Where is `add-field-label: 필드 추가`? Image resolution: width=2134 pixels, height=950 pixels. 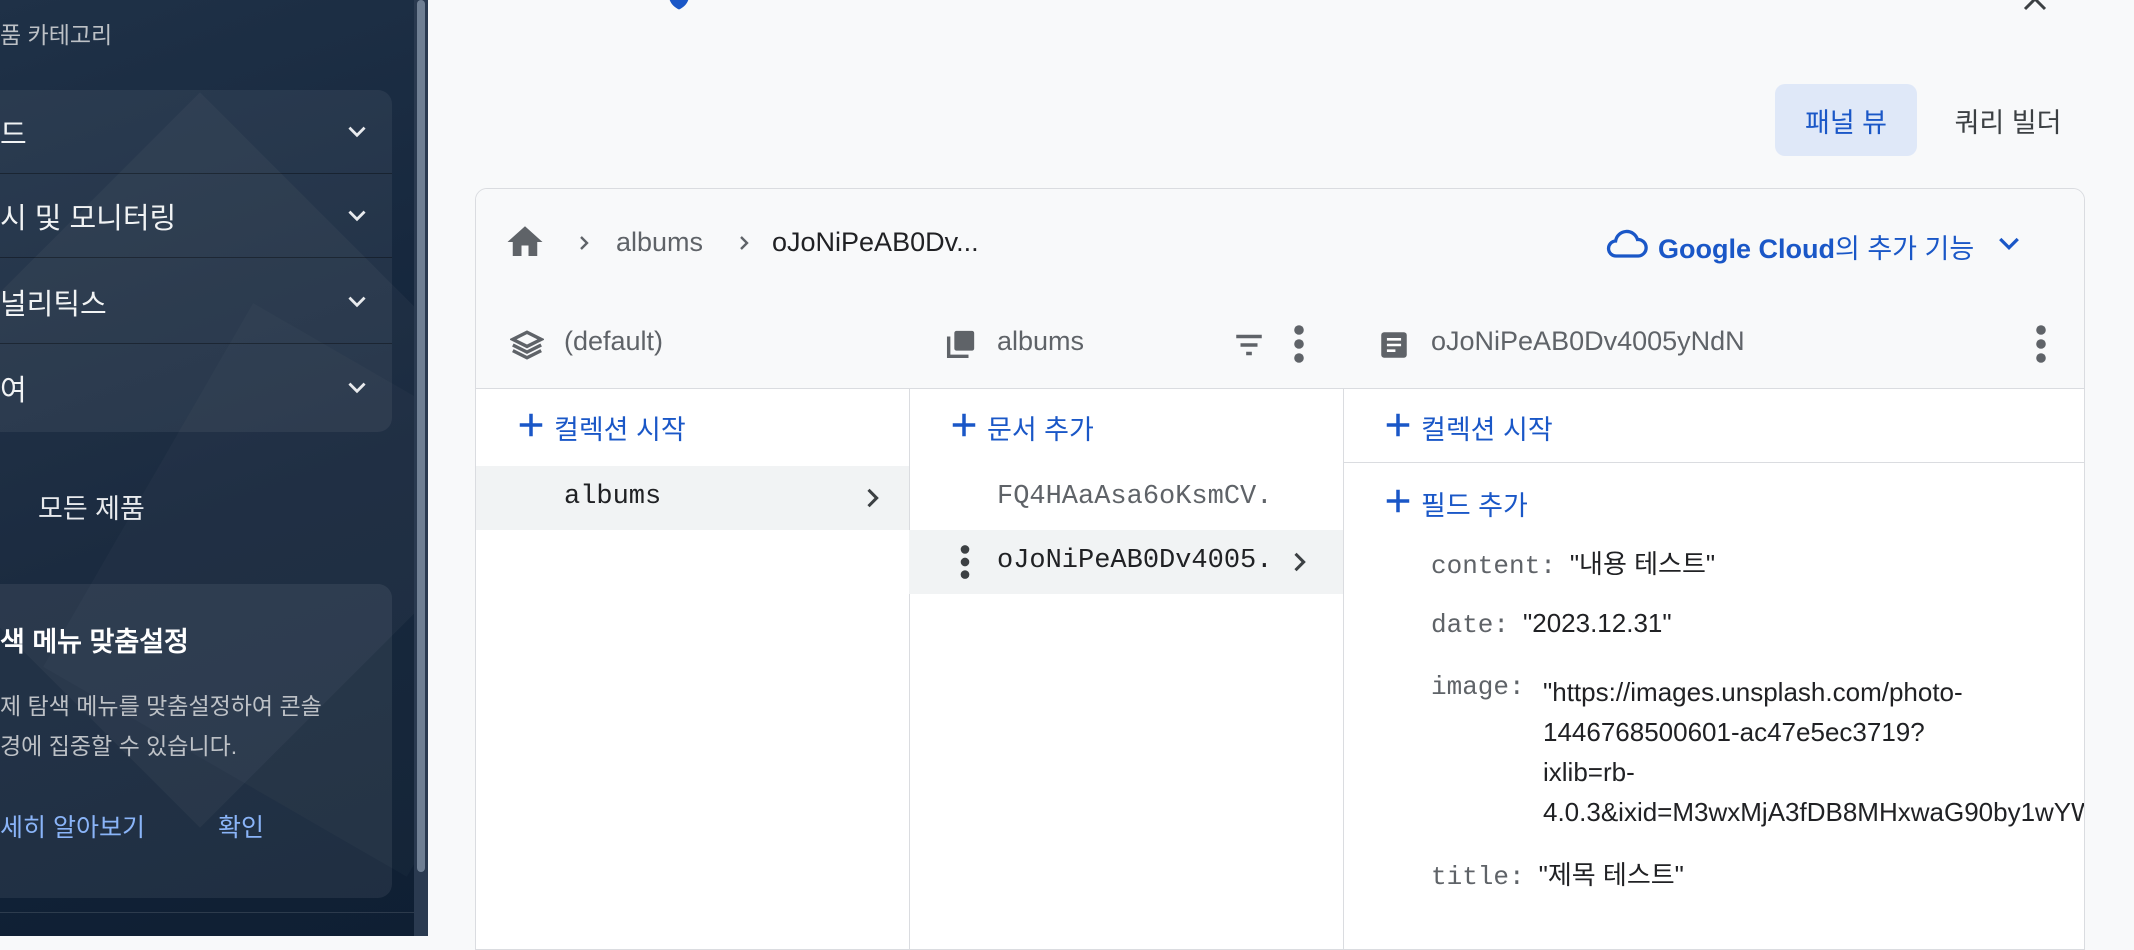
add-field-label: 필드 추가 is located at coordinates (1474, 506).